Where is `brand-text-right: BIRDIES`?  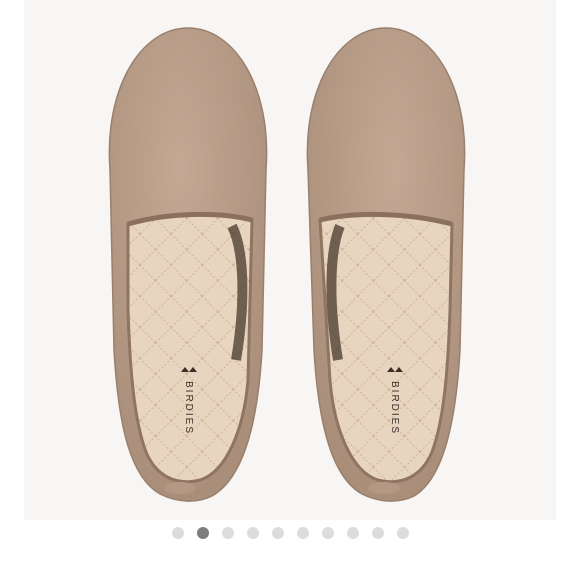 brand-text-right: BIRDIES is located at coordinates (394, 408).